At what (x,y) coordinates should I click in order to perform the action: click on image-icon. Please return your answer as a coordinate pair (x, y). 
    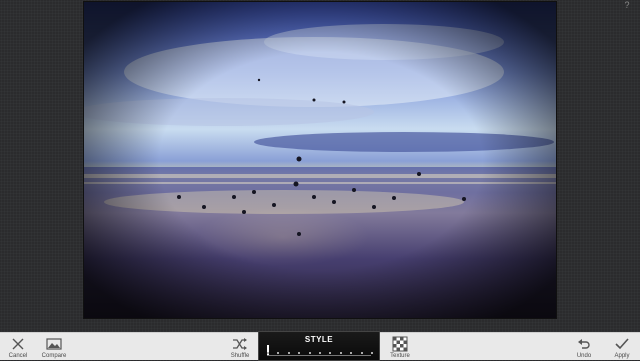
    Looking at the image, I should click on (54, 344).